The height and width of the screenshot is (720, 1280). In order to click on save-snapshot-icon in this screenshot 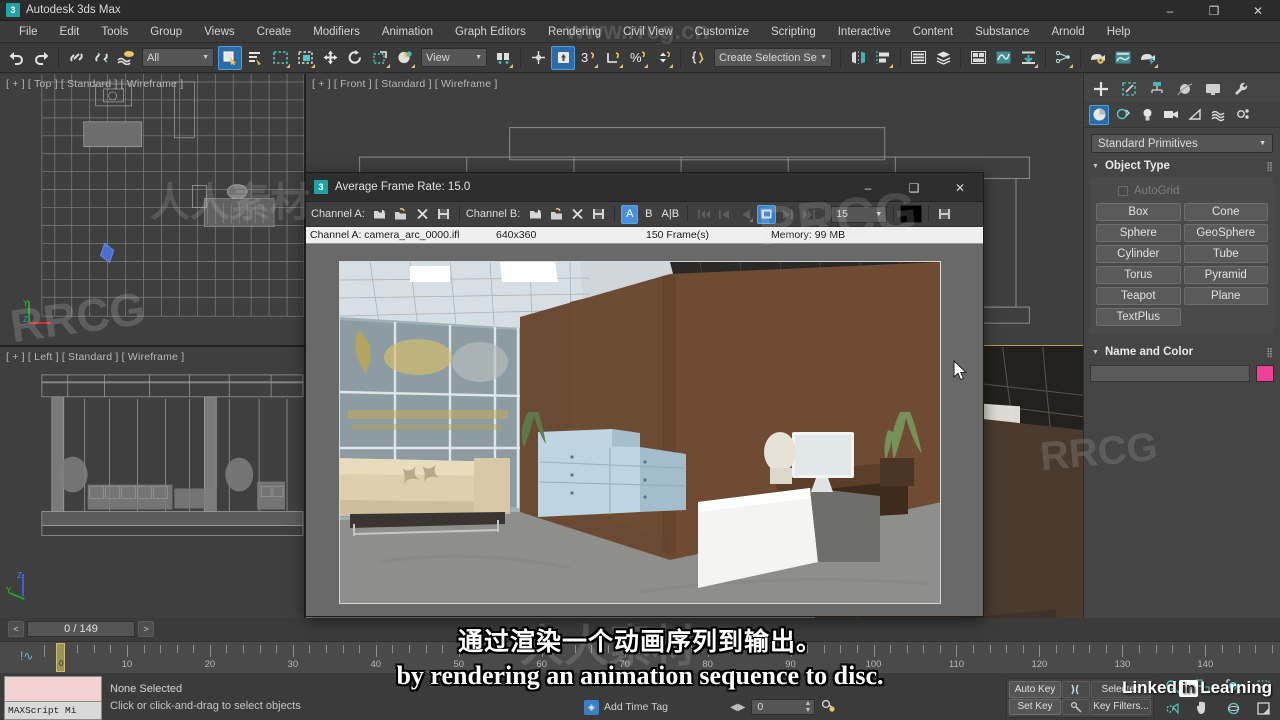, I will do `click(944, 214)`.